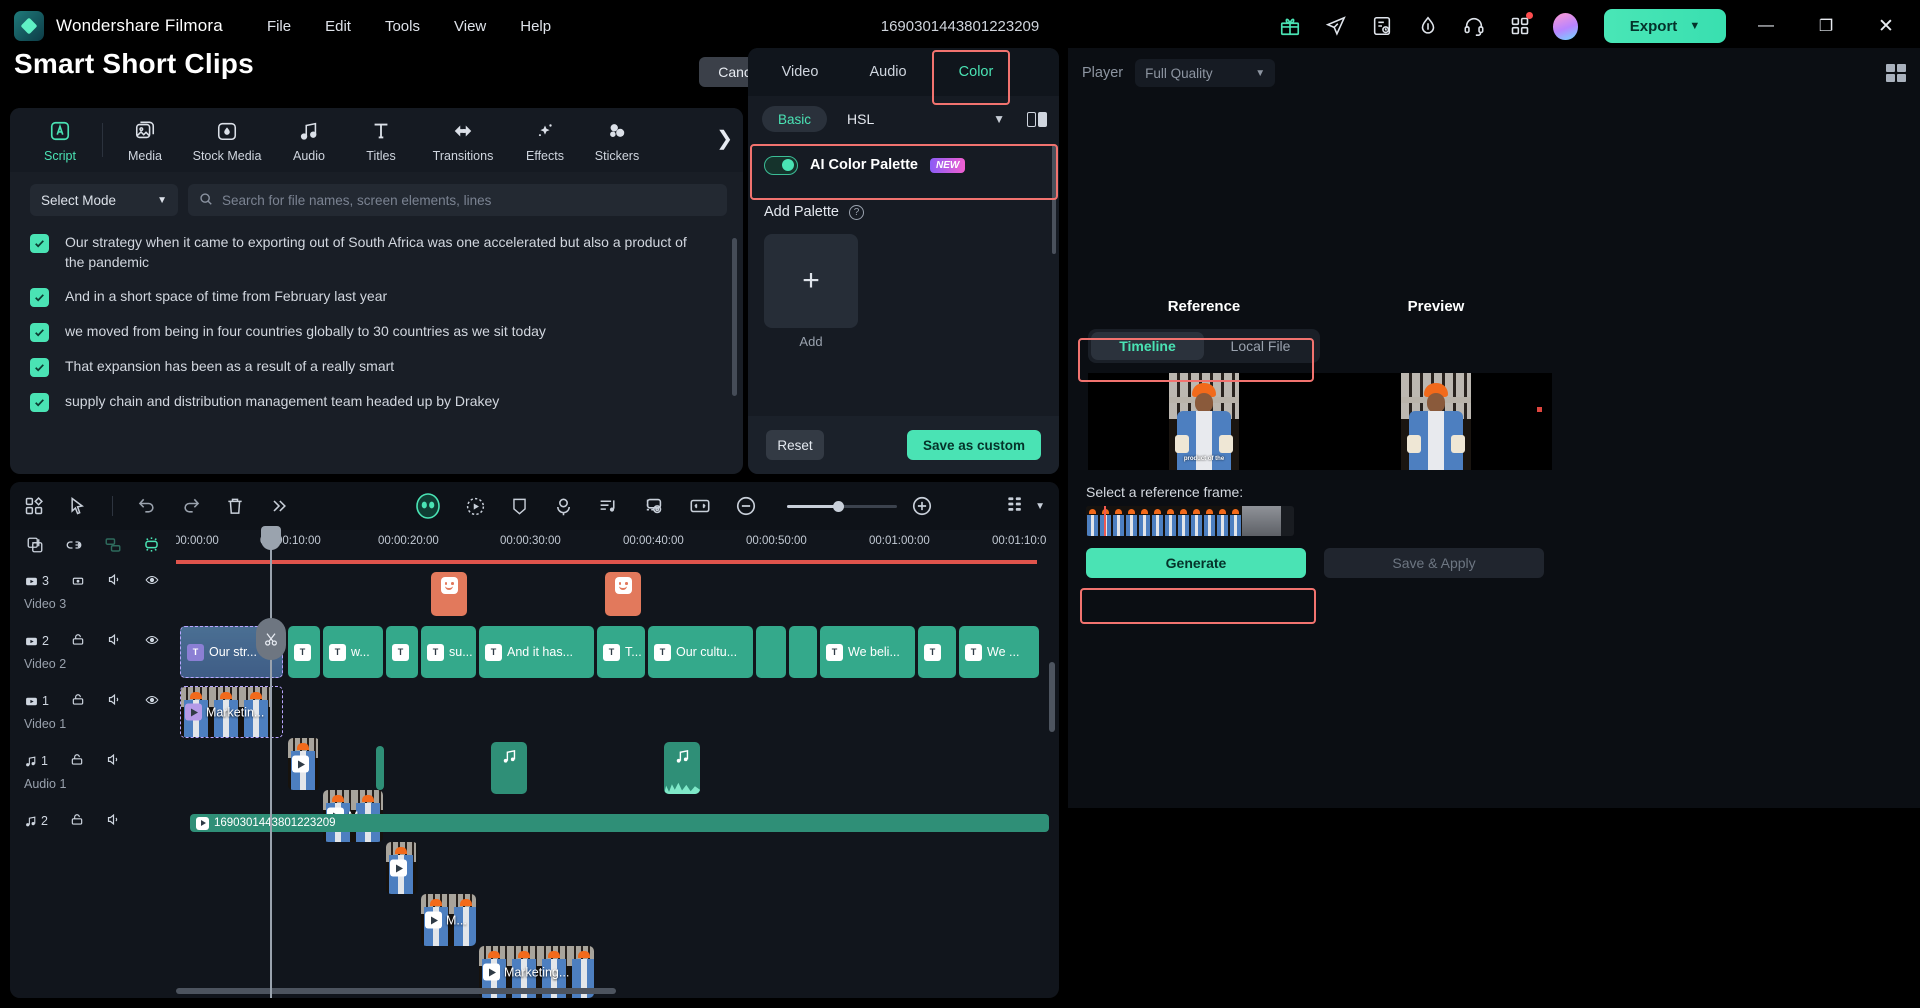  Describe the element at coordinates (1520, 25) in the screenshot. I see `apps-grid-icon` at that location.